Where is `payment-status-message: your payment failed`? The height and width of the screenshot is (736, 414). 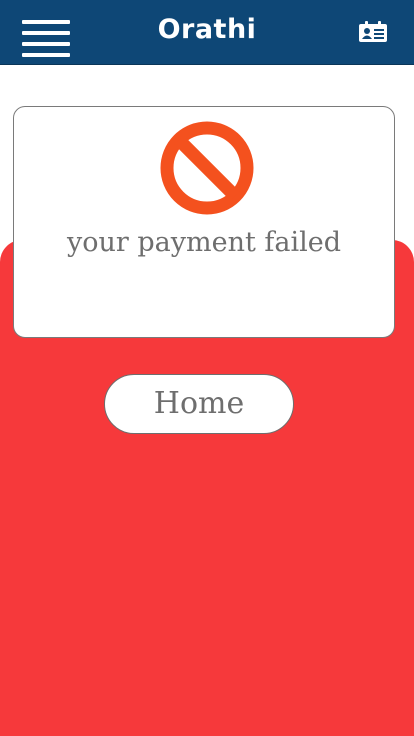
payment-status-message: your payment failed is located at coordinates (204, 242).